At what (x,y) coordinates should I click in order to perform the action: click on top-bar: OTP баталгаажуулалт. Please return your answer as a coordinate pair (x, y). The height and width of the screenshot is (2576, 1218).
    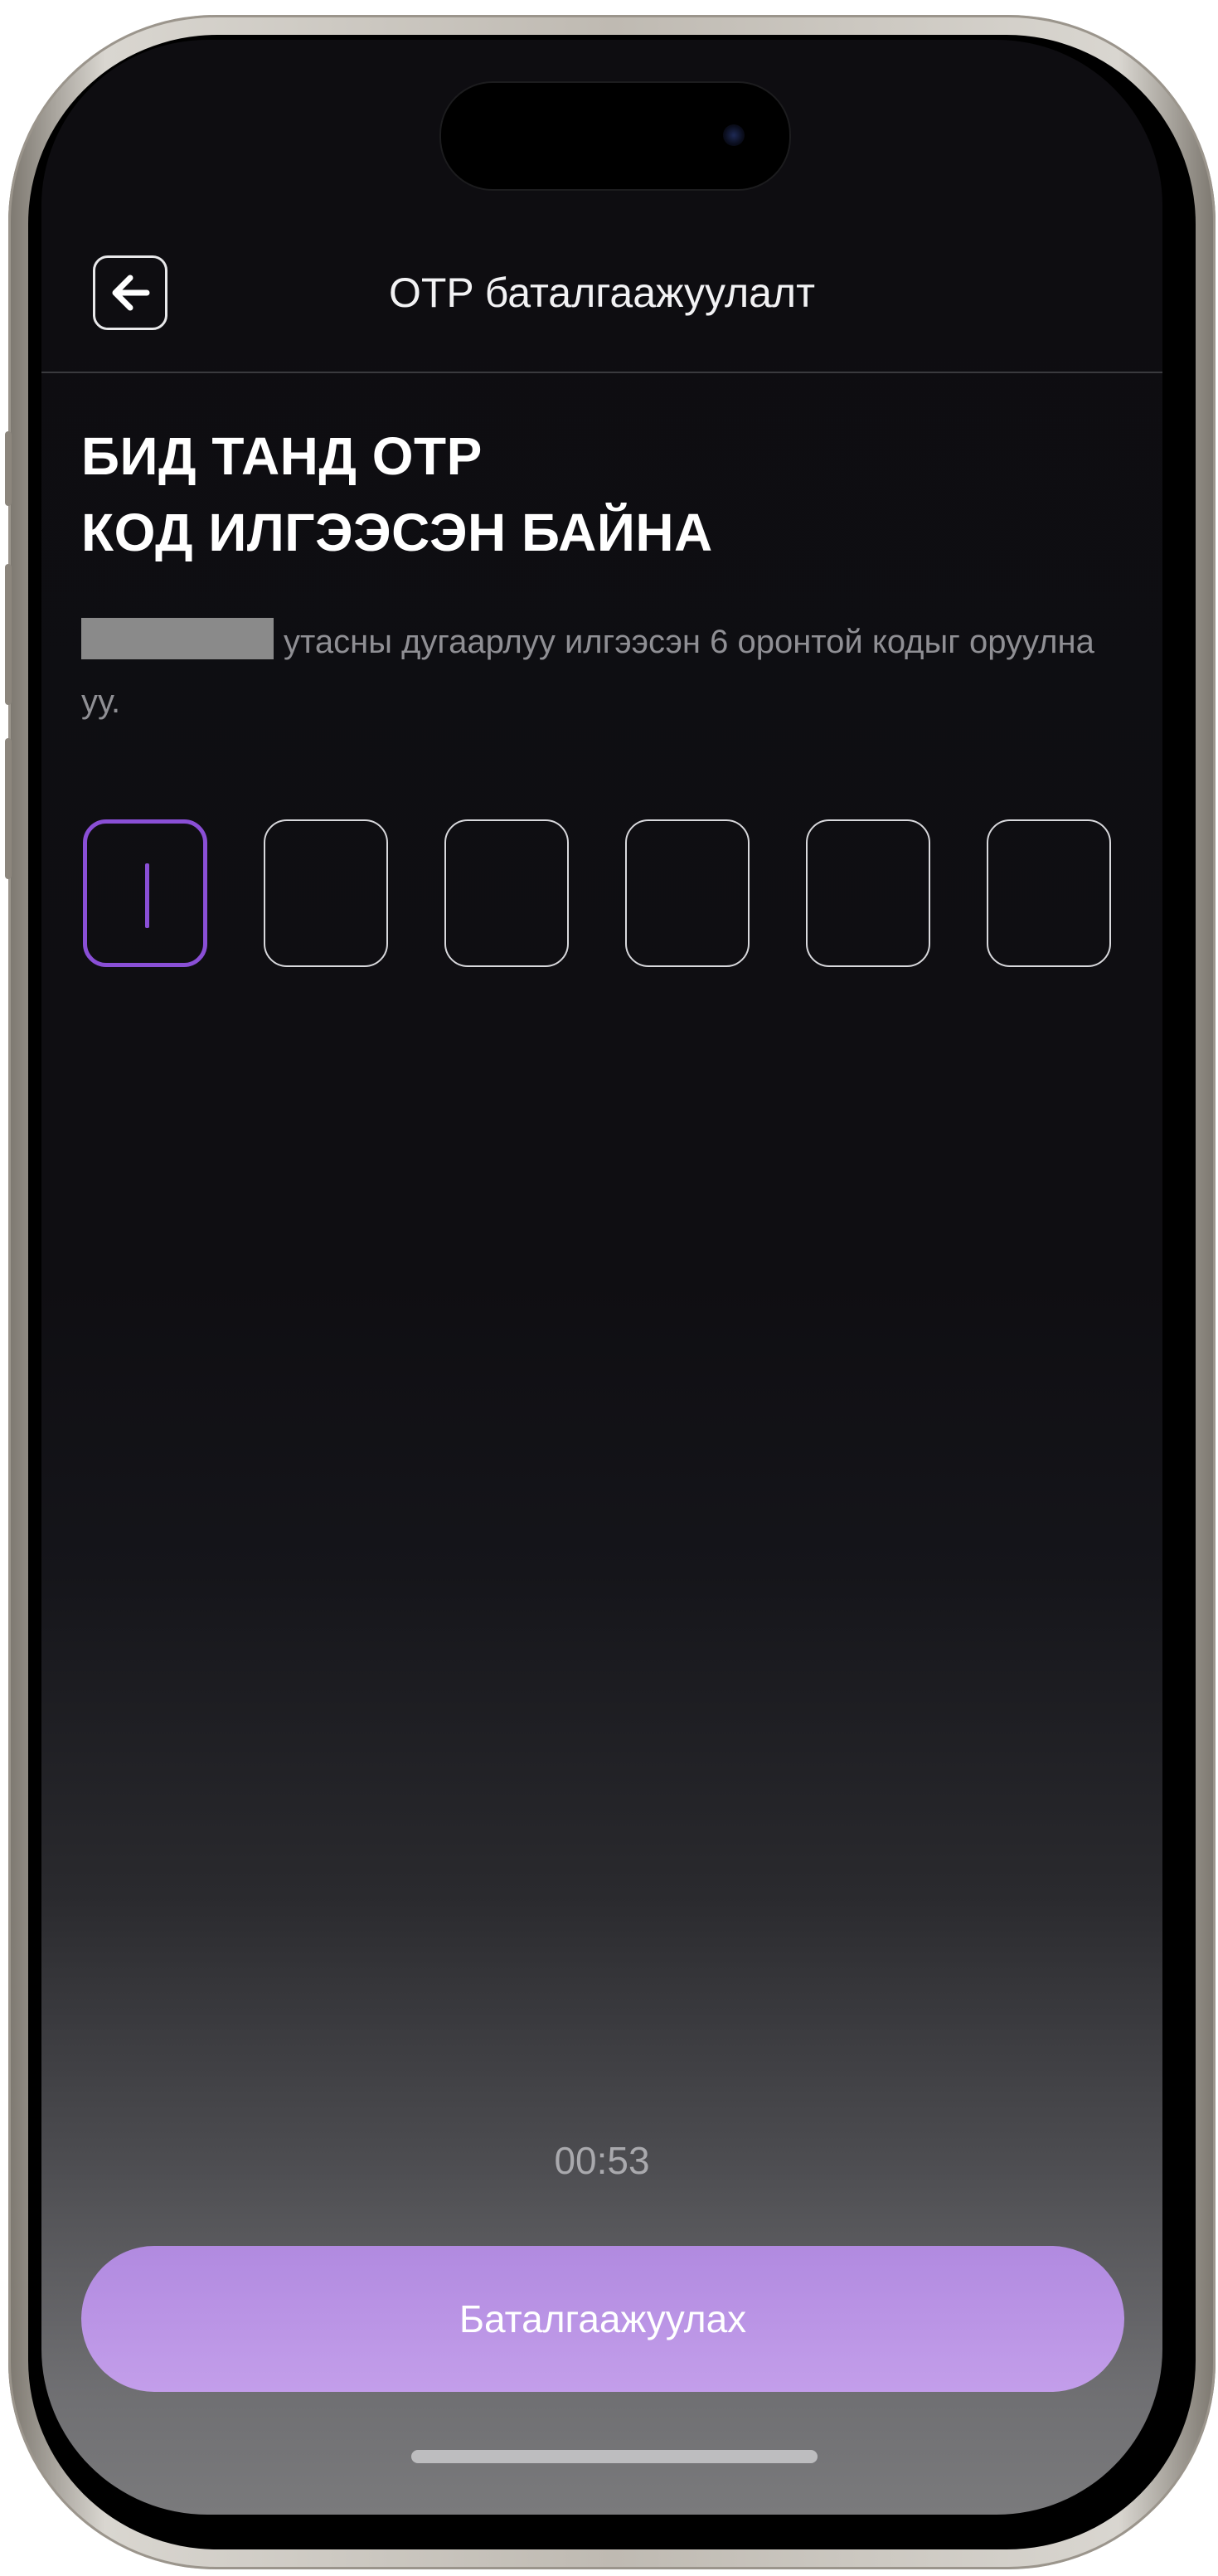
    Looking at the image, I should click on (601, 298).